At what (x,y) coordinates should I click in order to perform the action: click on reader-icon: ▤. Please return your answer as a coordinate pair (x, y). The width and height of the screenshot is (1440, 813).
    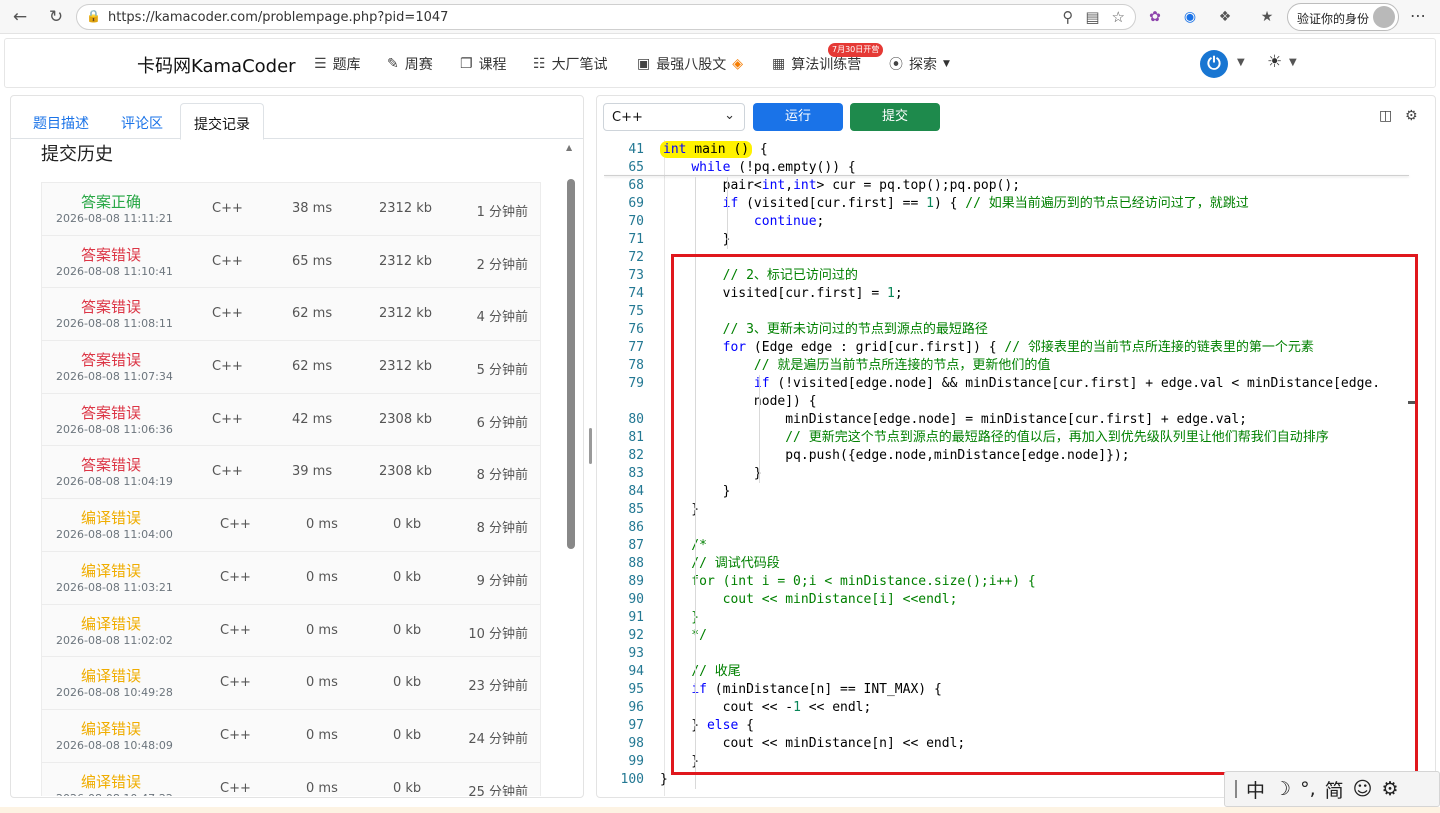
    Looking at the image, I should click on (1092, 17).